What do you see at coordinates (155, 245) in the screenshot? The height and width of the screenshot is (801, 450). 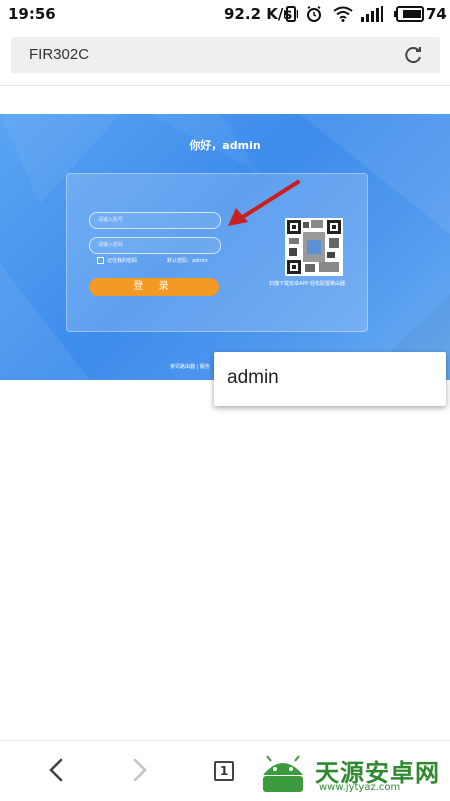 I see `password-input: 请输入密码` at bounding box center [155, 245].